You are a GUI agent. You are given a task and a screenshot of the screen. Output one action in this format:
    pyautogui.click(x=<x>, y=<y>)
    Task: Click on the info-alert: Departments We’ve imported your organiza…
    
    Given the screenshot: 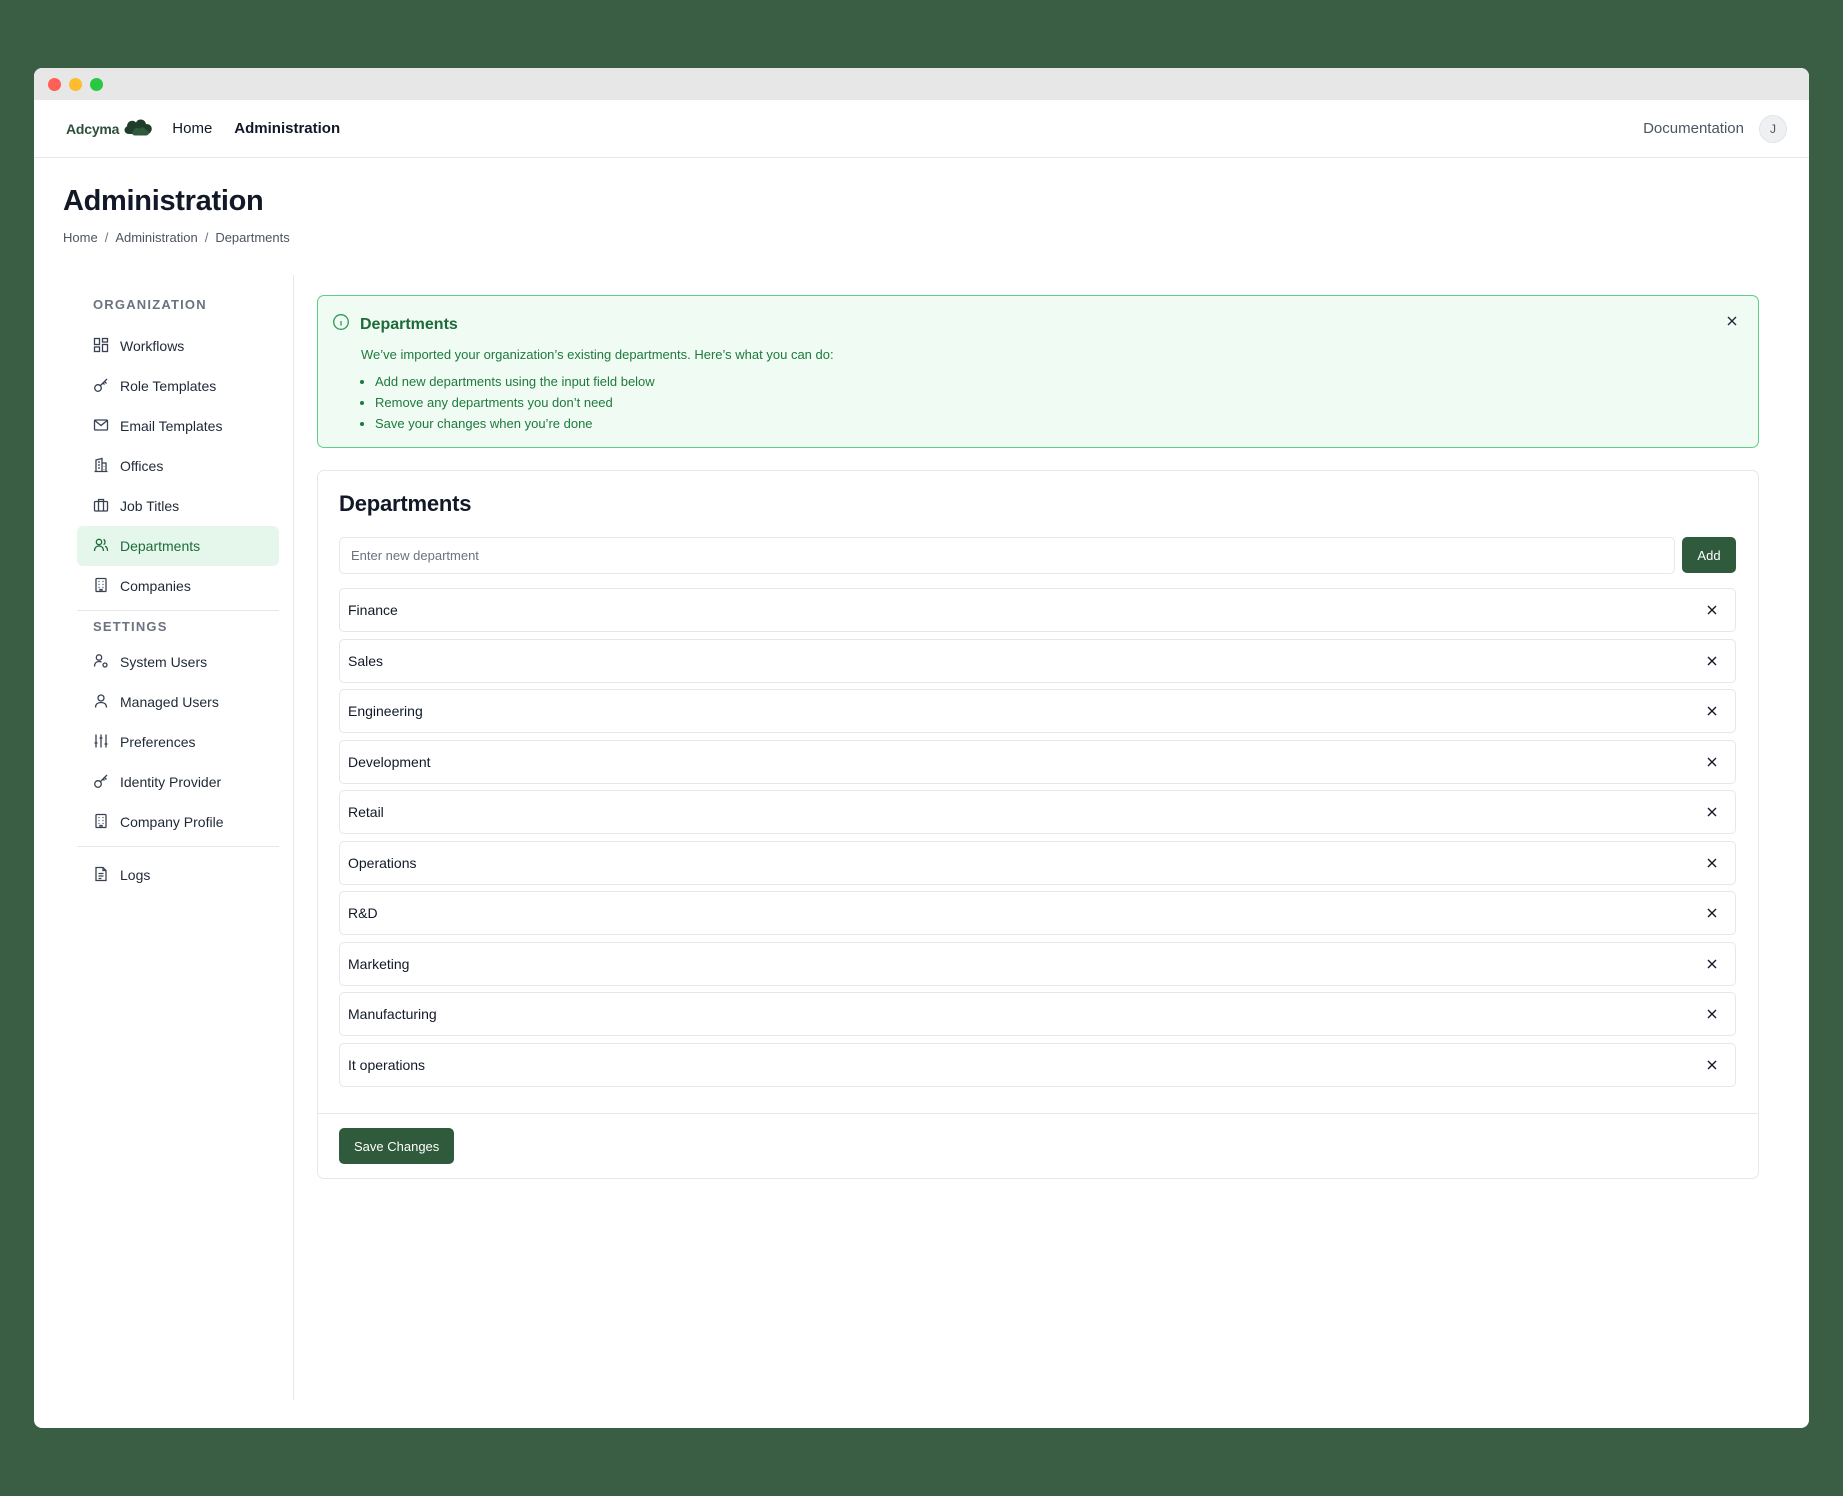 What is the action you would take?
    pyautogui.click(x=1038, y=371)
    